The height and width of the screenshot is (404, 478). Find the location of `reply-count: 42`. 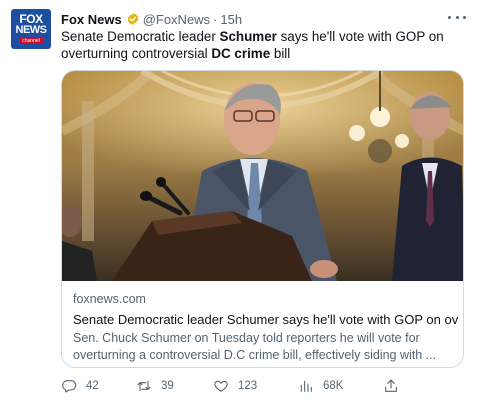

reply-count: 42 is located at coordinates (92, 386).